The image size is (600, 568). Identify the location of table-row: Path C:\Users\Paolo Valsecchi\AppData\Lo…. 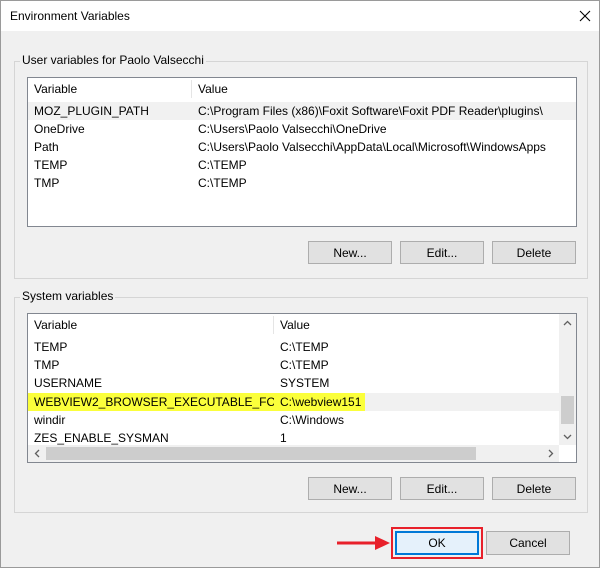
(302, 147).